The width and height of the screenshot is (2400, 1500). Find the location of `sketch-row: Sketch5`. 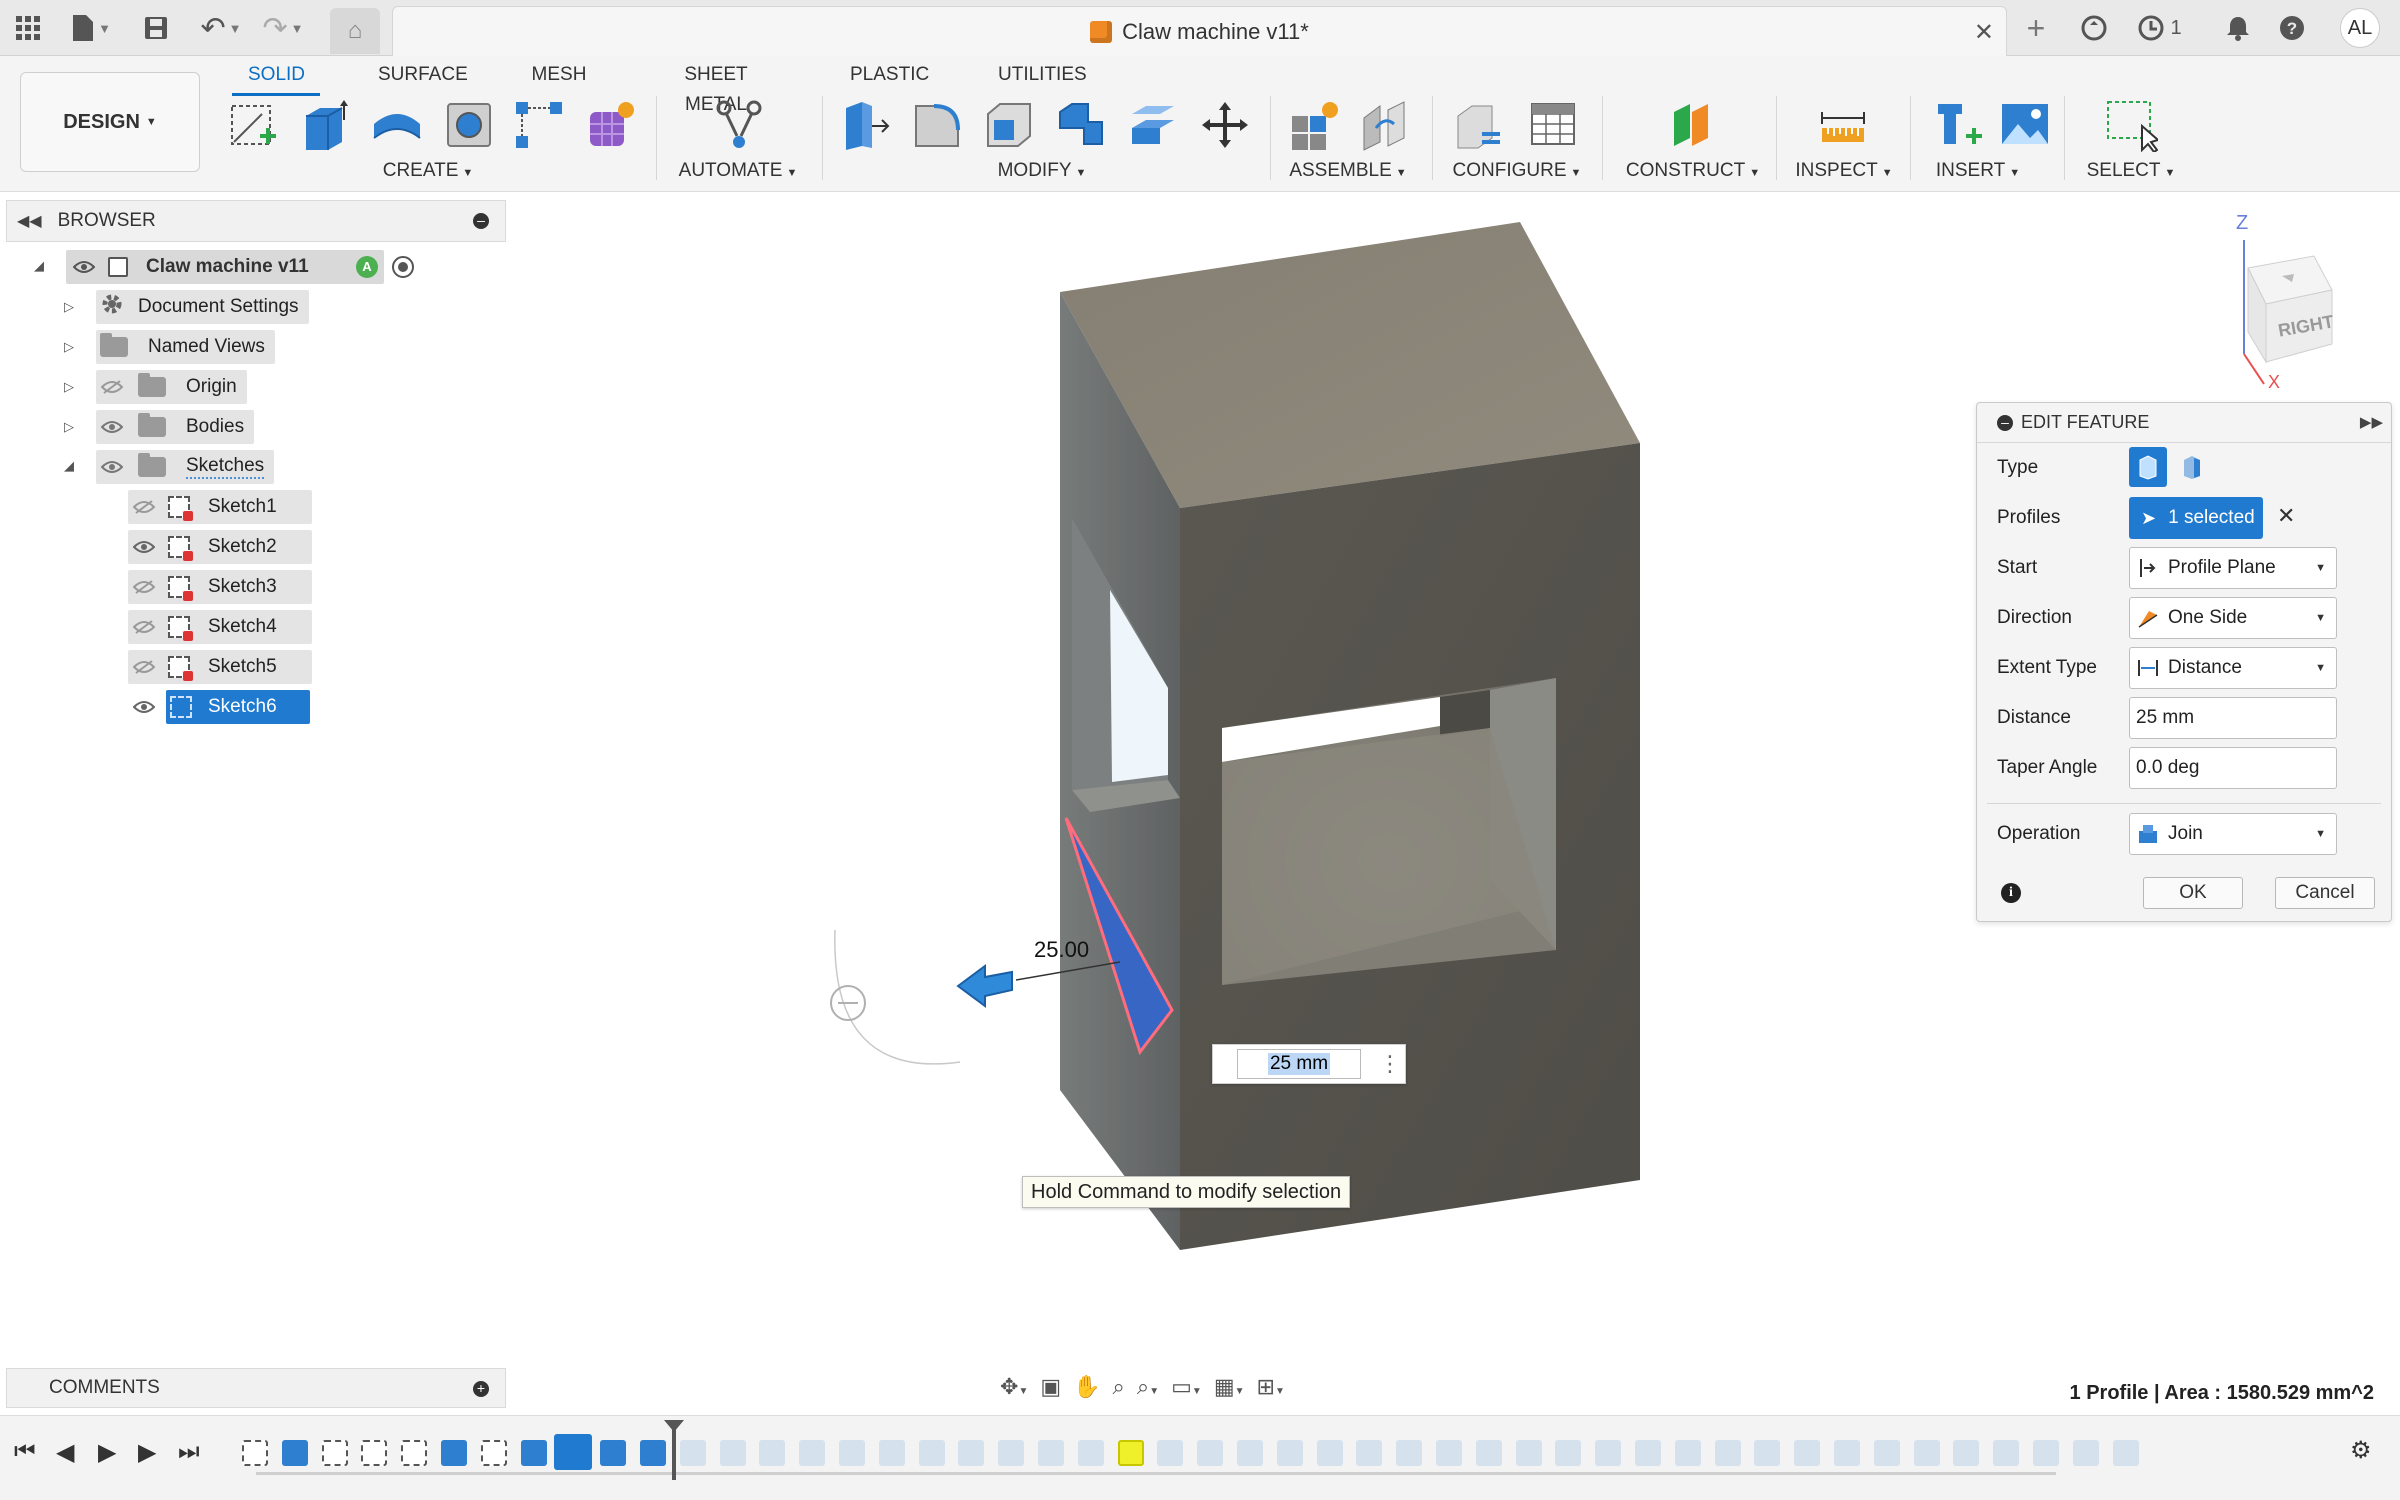

sketch-row: Sketch5 is located at coordinates (220, 667).